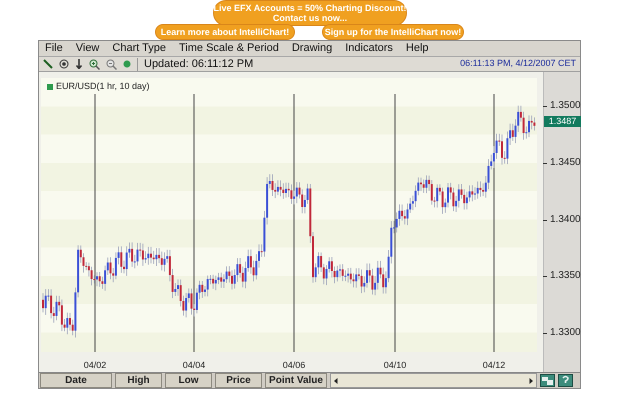  Describe the element at coordinates (296, 380) in the screenshot. I see `column-button: Point Value` at that location.